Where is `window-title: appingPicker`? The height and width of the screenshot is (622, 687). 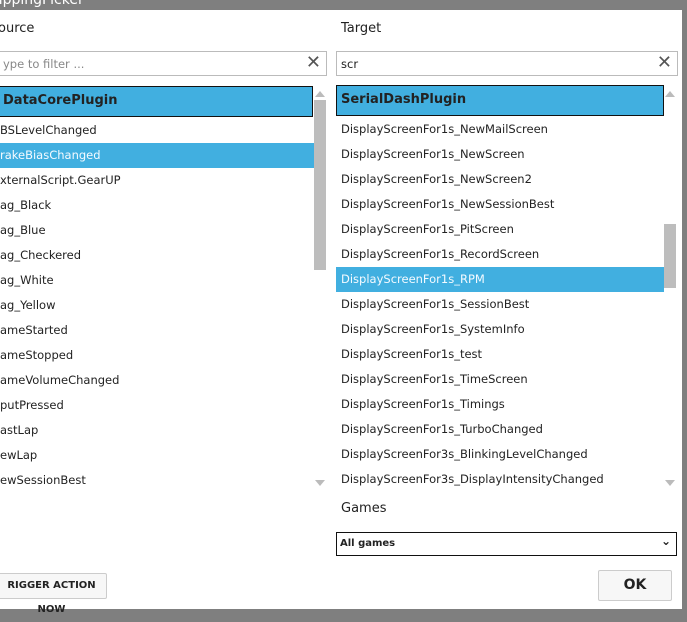
window-title: appingPicker is located at coordinates (42, 4).